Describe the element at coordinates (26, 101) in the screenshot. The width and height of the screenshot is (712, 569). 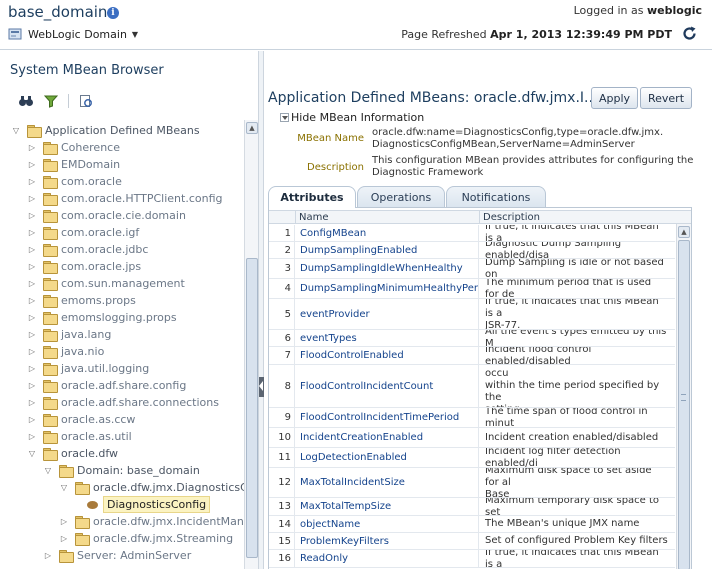
I see `find-icon` at that location.